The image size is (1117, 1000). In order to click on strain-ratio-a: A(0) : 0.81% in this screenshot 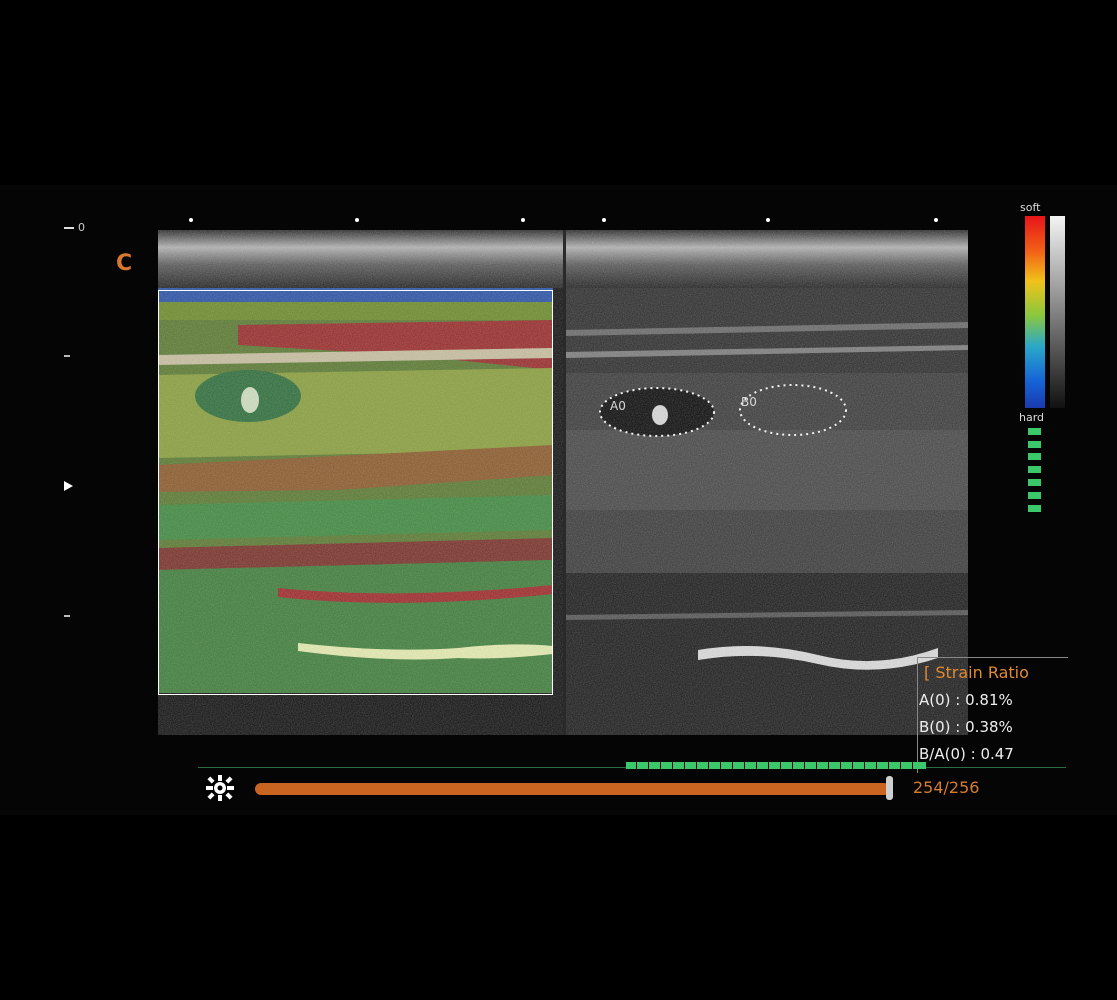, I will do `click(966, 700)`.